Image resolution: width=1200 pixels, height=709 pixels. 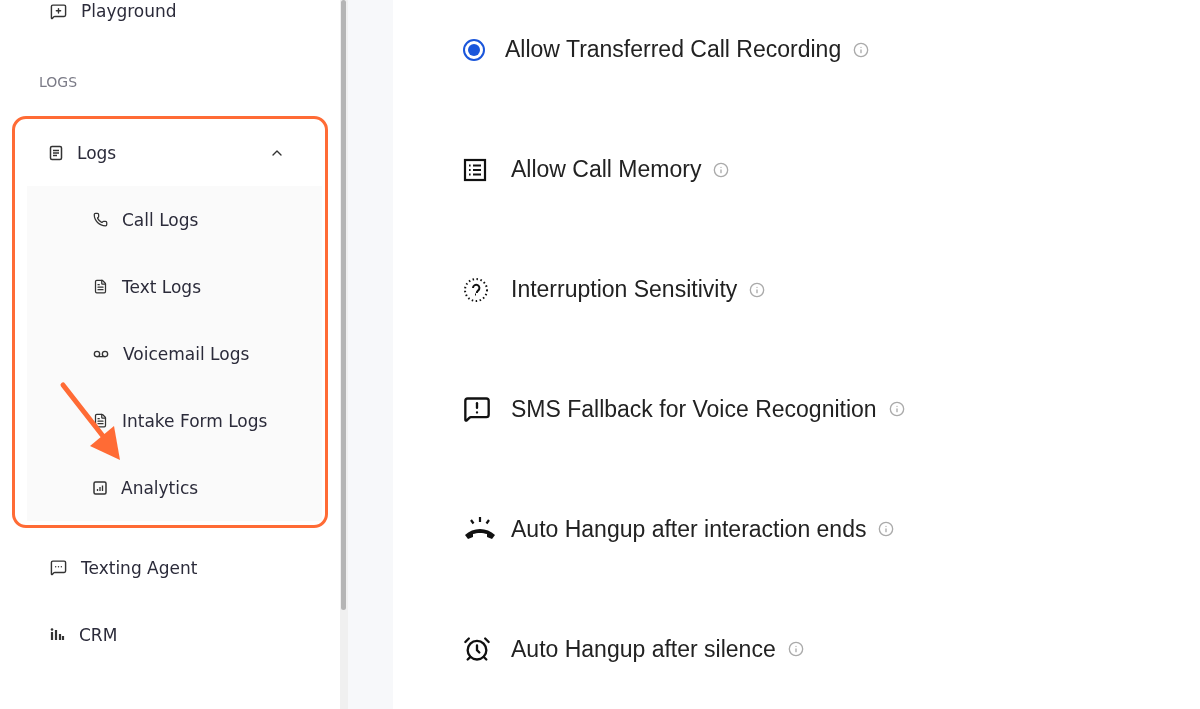 What do you see at coordinates (58, 567) in the screenshot?
I see `message-dots-icon` at bounding box center [58, 567].